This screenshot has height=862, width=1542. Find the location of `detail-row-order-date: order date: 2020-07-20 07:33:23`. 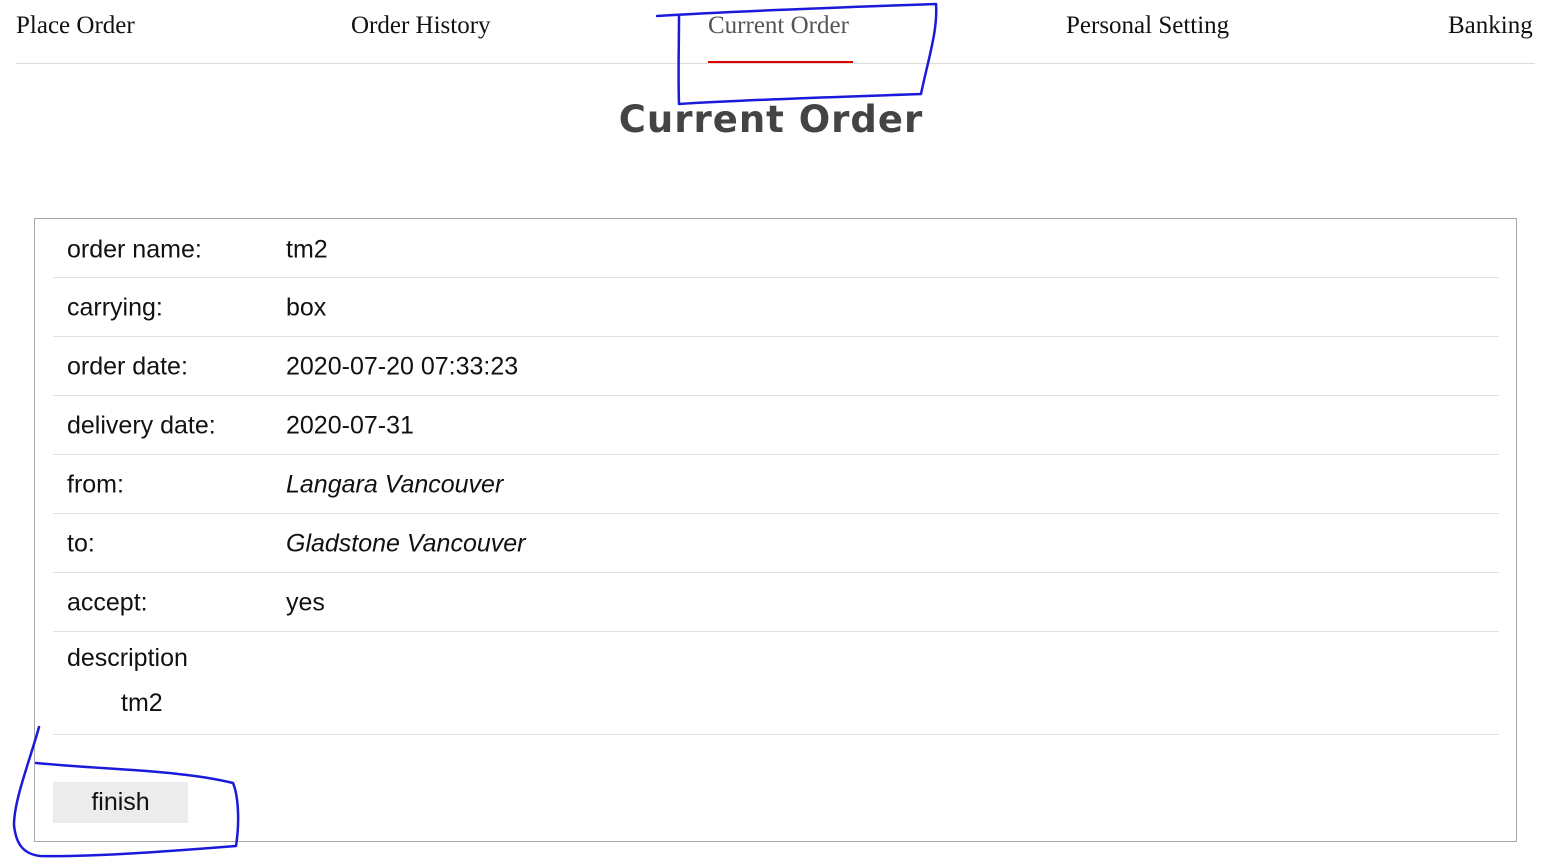

detail-row-order-date: order date: 2020-07-20 07:33:23 is located at coordinates (776, 366).